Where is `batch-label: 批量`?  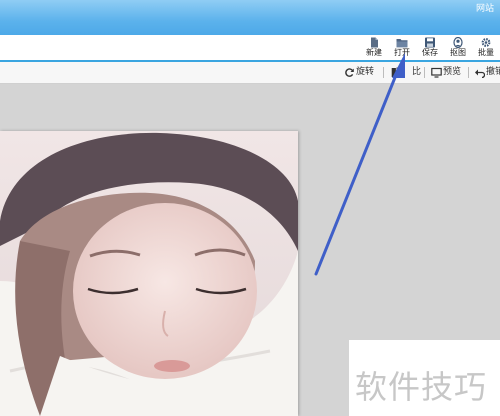 batch-label: 批量 is located at coordinates (486, 52).